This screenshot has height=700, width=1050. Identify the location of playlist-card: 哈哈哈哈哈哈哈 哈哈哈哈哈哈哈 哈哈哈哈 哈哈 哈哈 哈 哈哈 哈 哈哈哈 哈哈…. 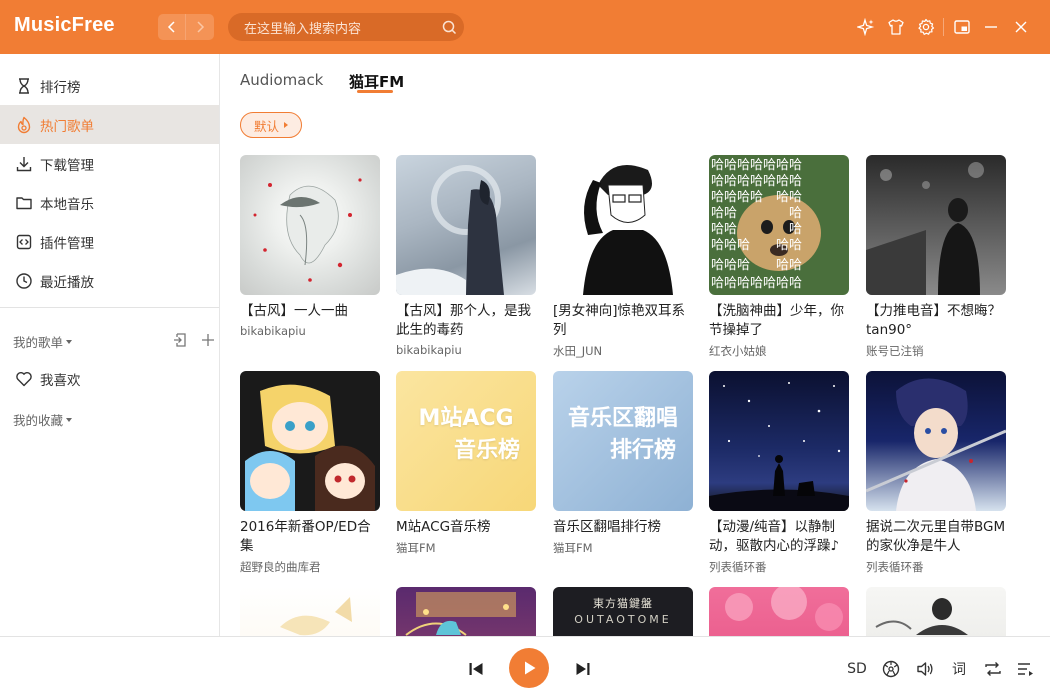
(779, 257).